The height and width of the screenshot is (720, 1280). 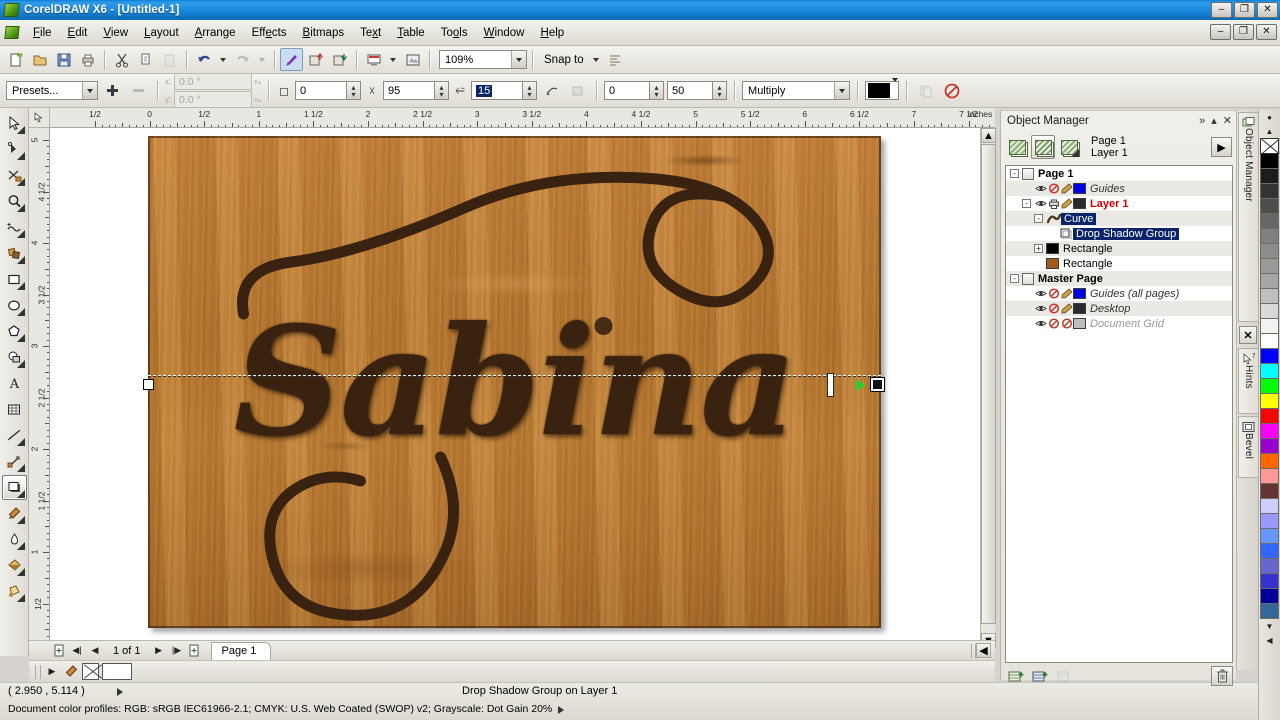 What do you see at coordinates (321, 90) in the screenshot?
I see `shadow-offset-field: 0` at bounding box center [321, 90].